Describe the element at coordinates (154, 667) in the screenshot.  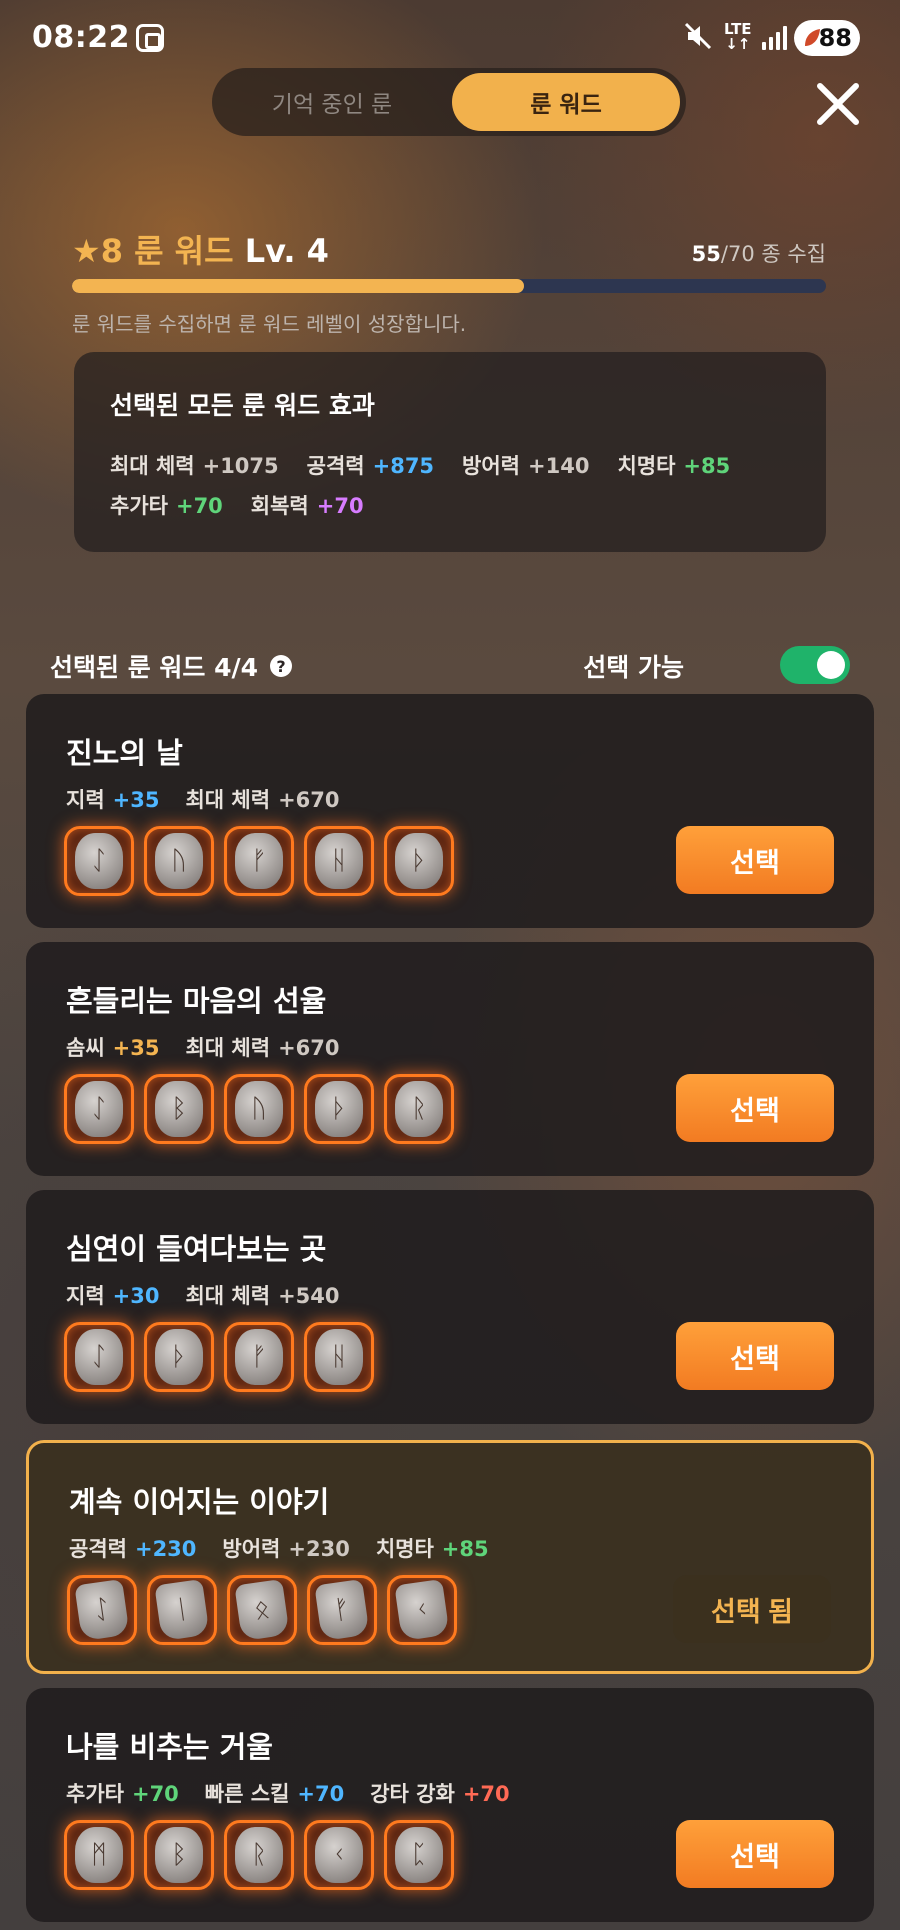
I see `selected-count-label: 선택된 룬 워드 4/4` at that location.